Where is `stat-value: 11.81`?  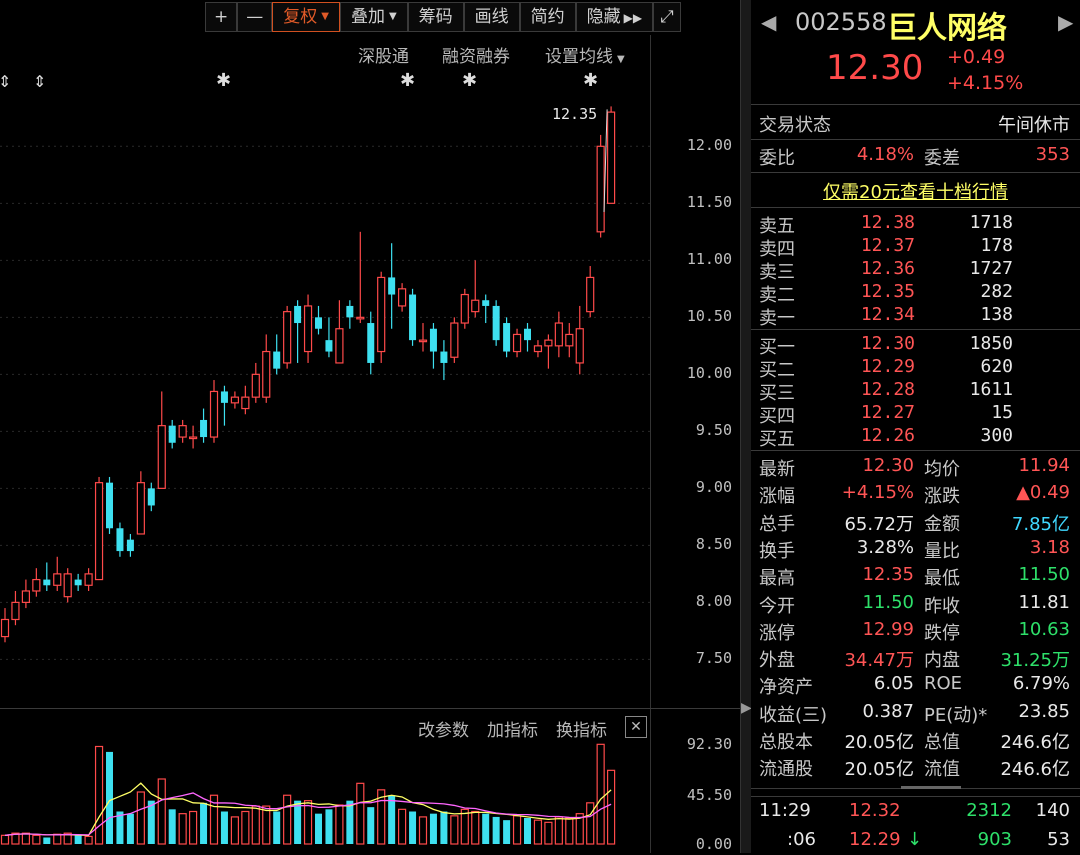
stat-value: 11.81 is located at coordinates (1044, 602).